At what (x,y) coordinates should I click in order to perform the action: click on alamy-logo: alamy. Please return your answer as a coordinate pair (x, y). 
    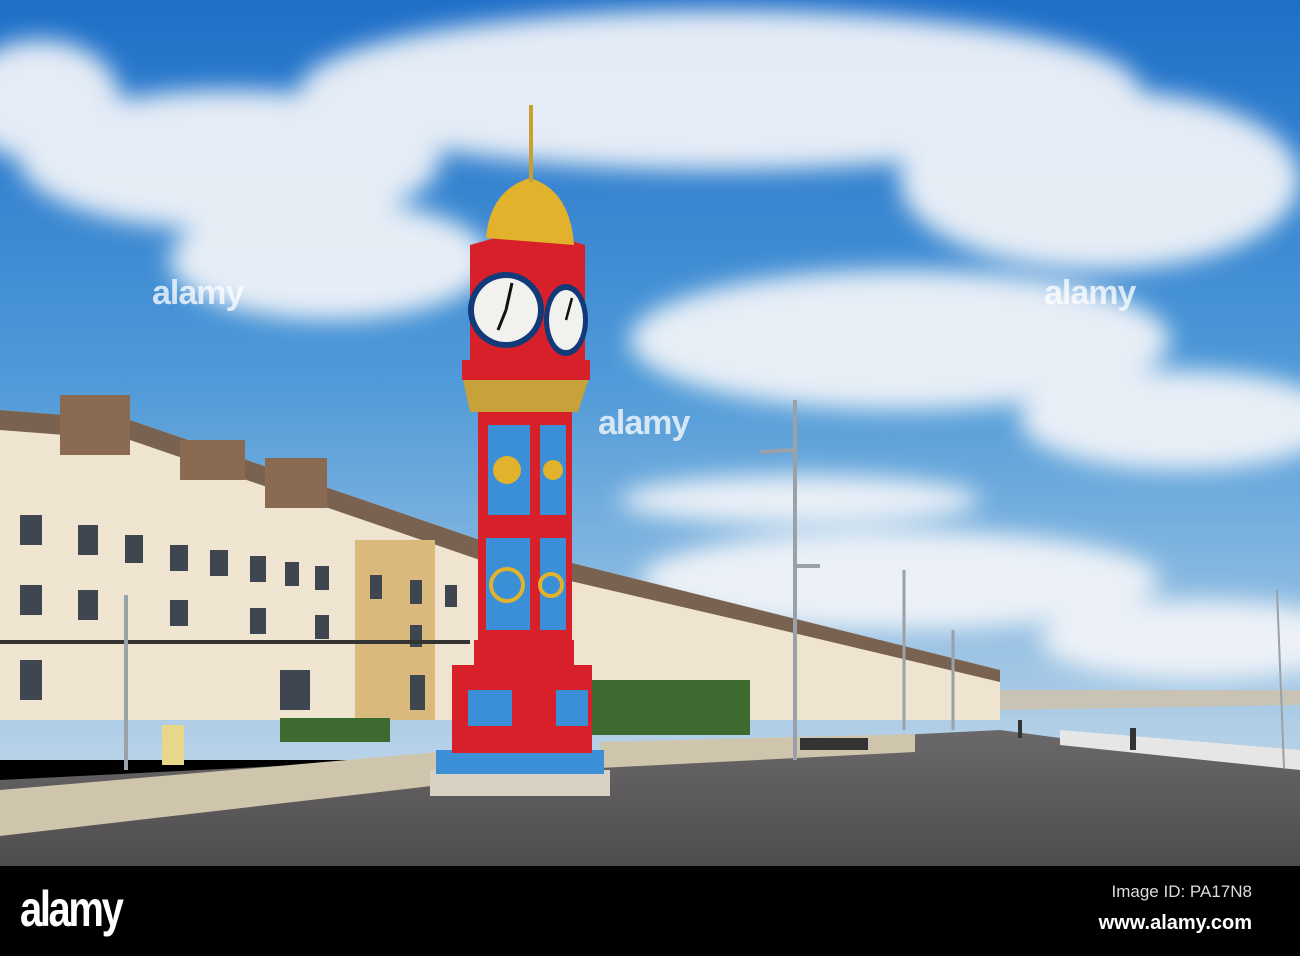
    Looking at the image, I should click on (72, 909).